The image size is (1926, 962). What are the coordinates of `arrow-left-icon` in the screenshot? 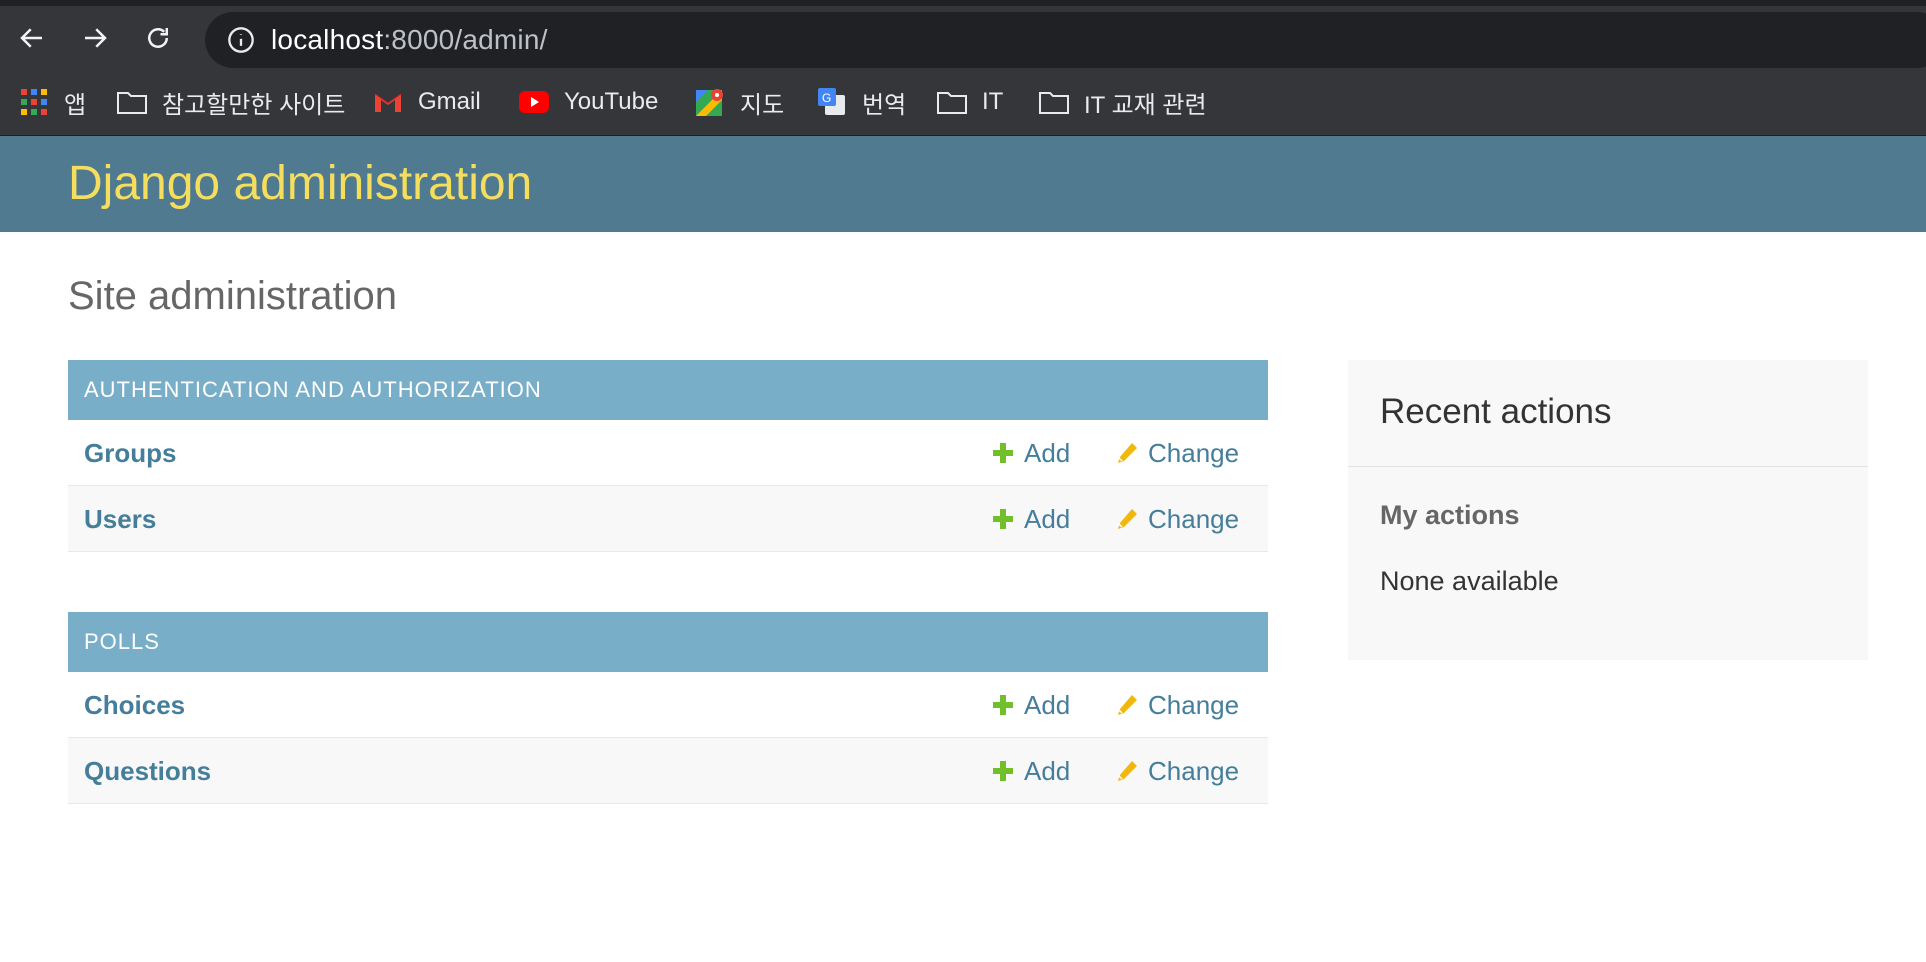 It's located at (31, 38).